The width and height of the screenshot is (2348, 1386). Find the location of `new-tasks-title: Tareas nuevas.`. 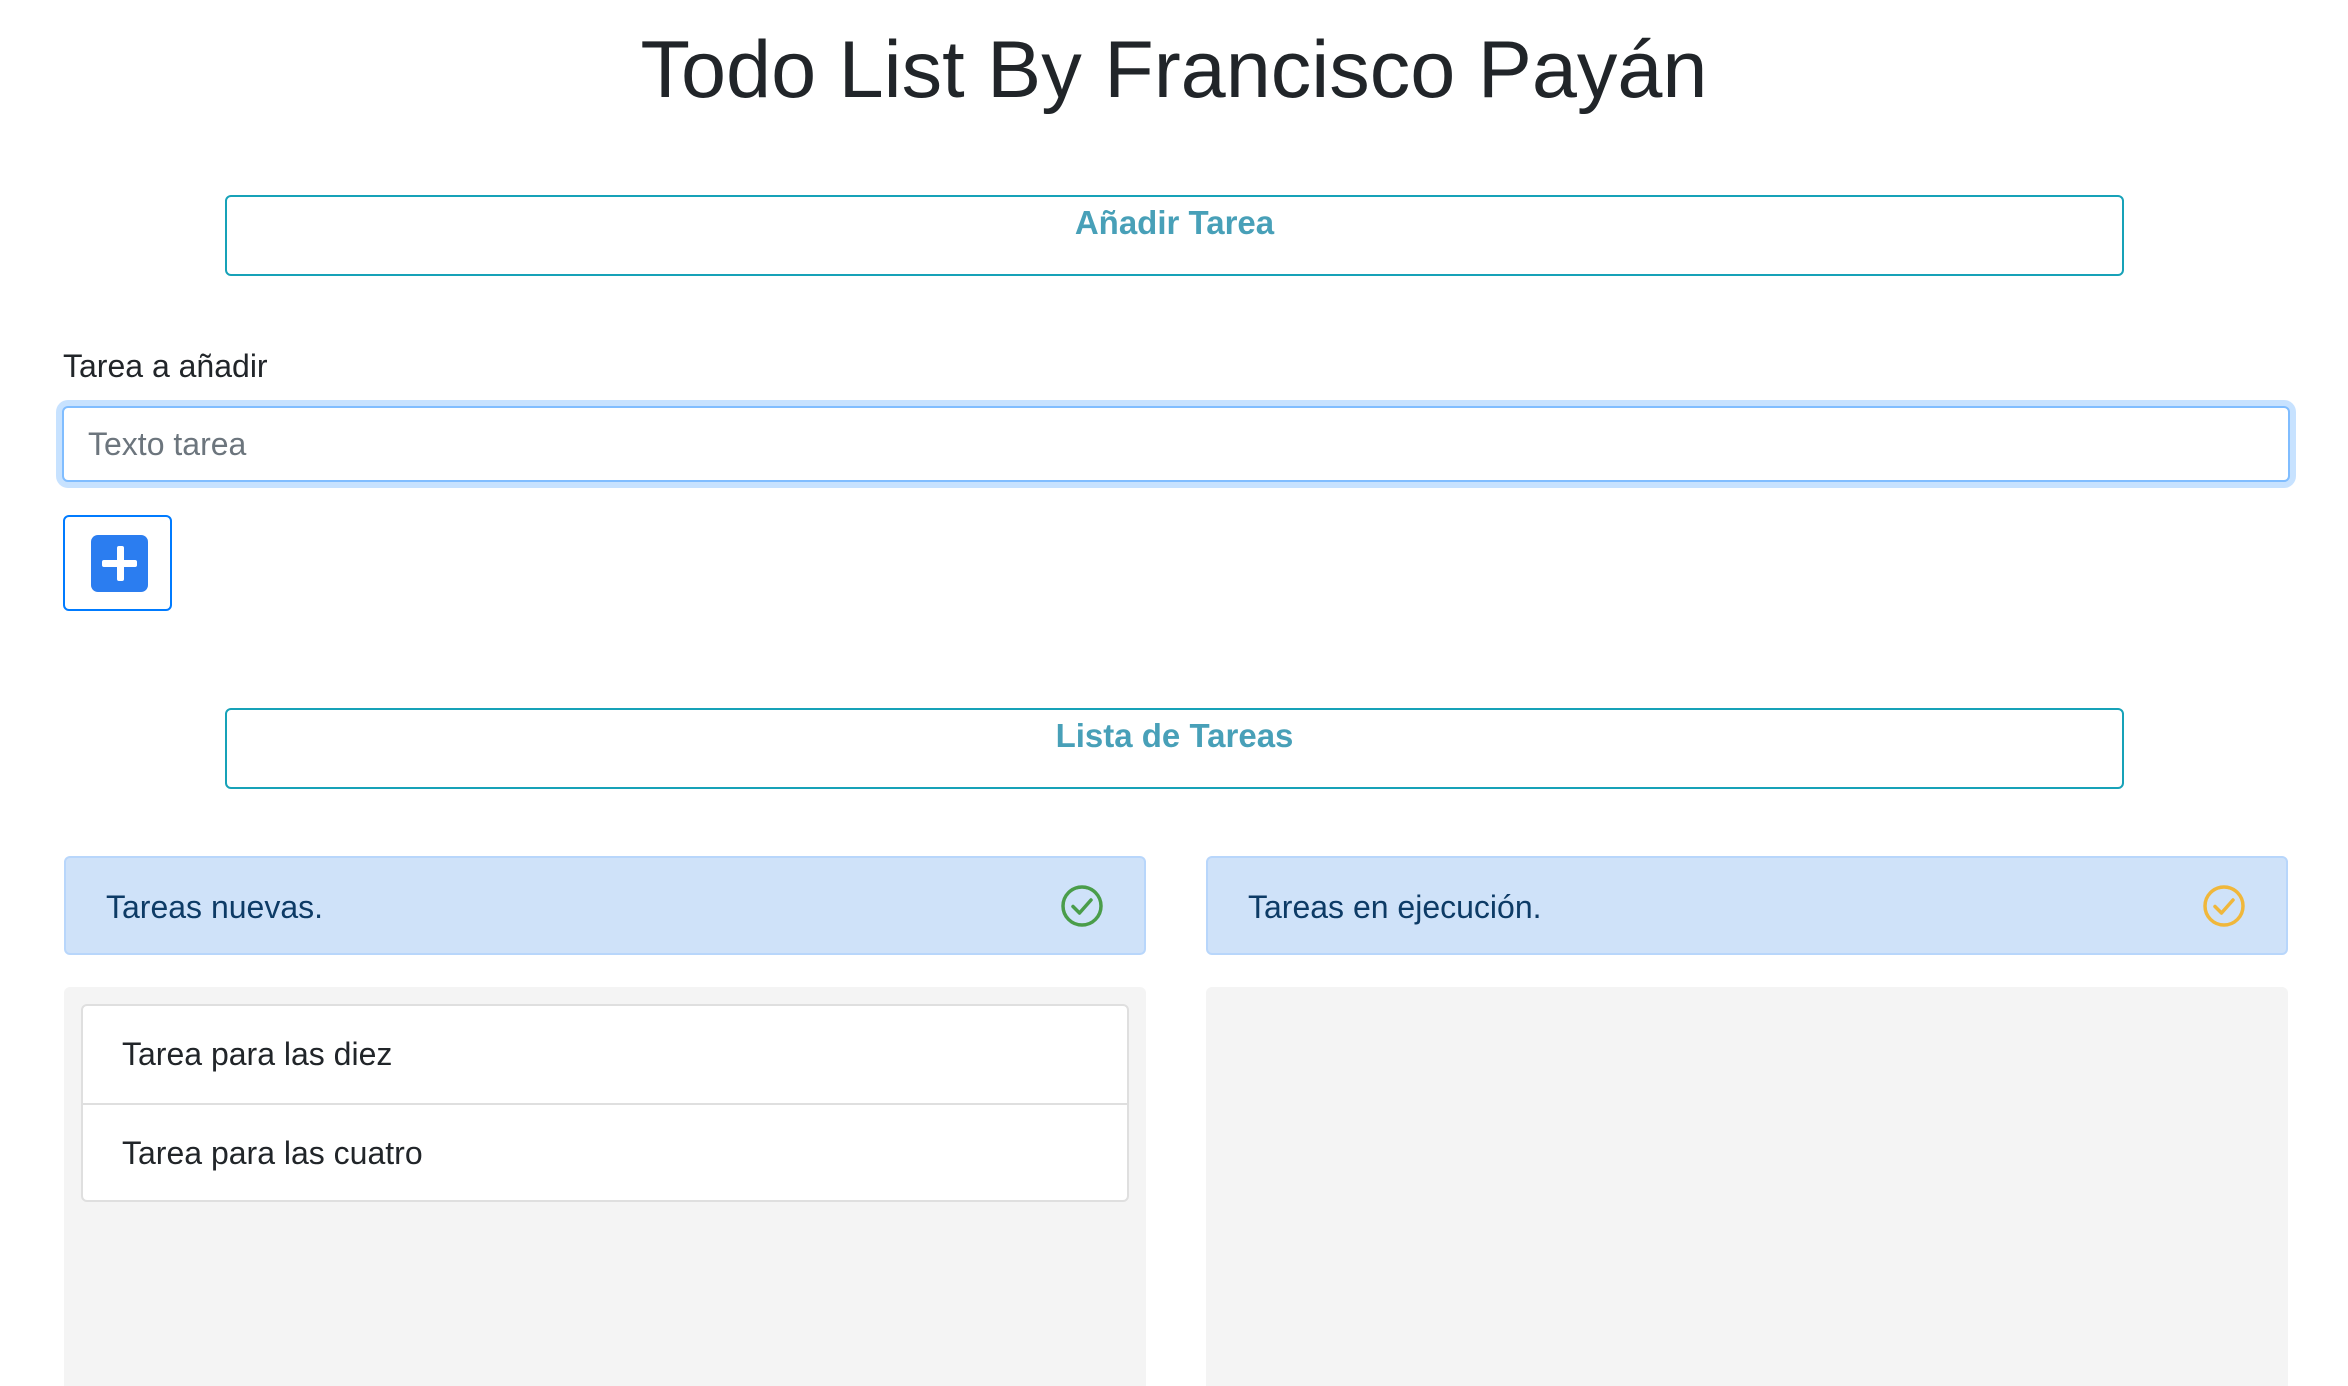

new-tasks-title: Tareas nuevas. is located at coordinates (215, 907).